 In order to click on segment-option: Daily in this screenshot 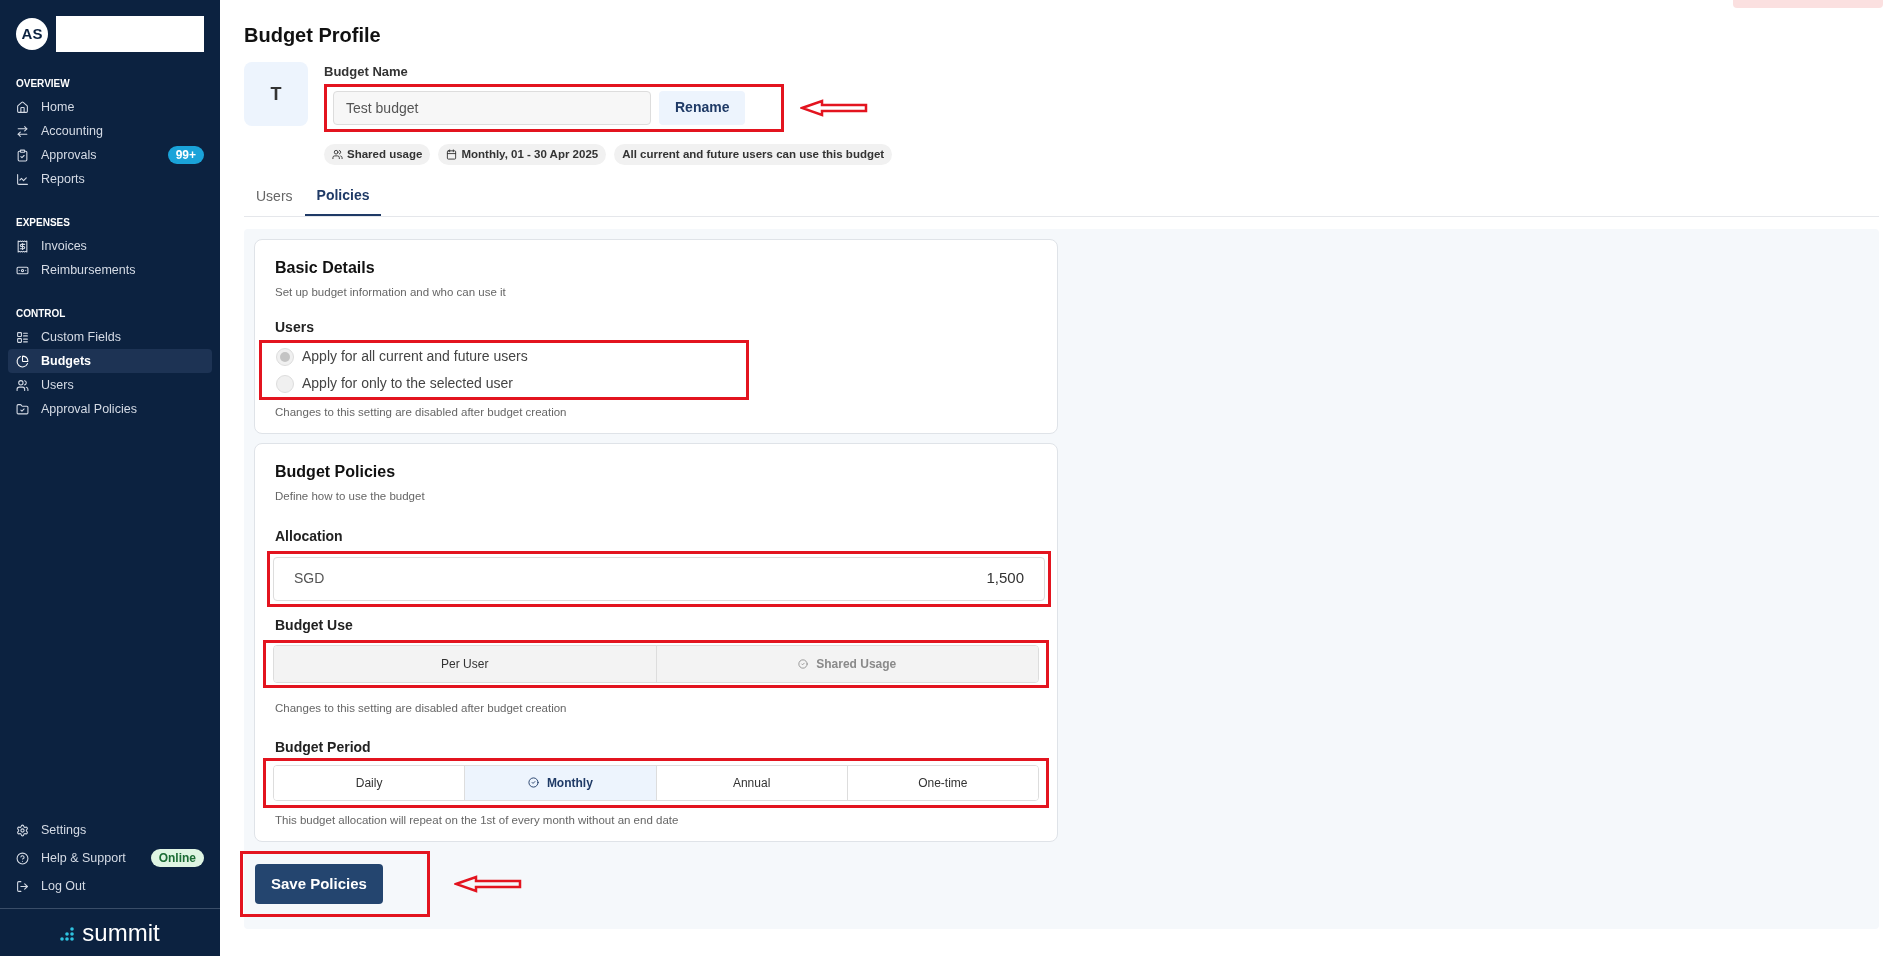, I will do `click(370, 782)`.